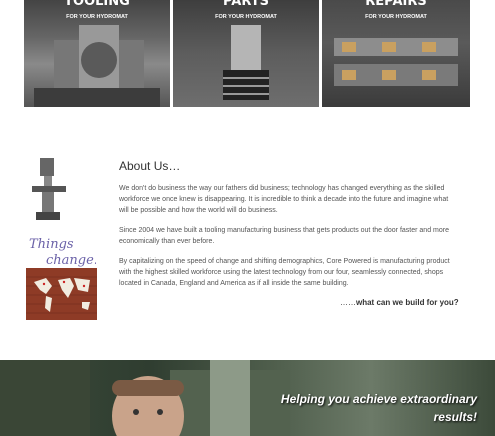 This screenshot has width=495, height=436. Describe the element at coordinates (407, 302) in the screenshot. I see `cta-text: what can we build for you?` at that location.